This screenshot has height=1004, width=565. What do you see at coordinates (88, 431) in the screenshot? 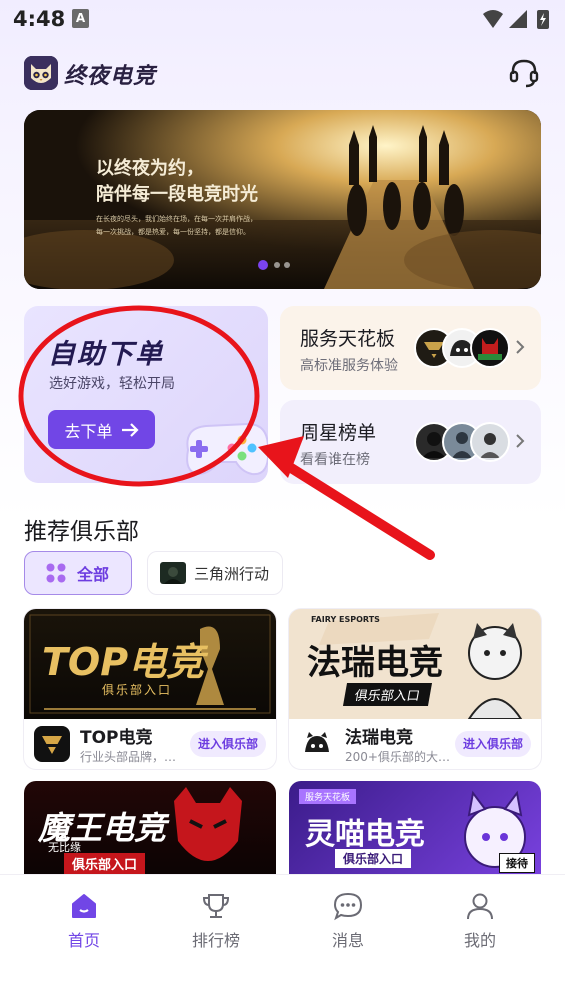
I see `go-order-label: 去下单` at bounding box center [88, 431].